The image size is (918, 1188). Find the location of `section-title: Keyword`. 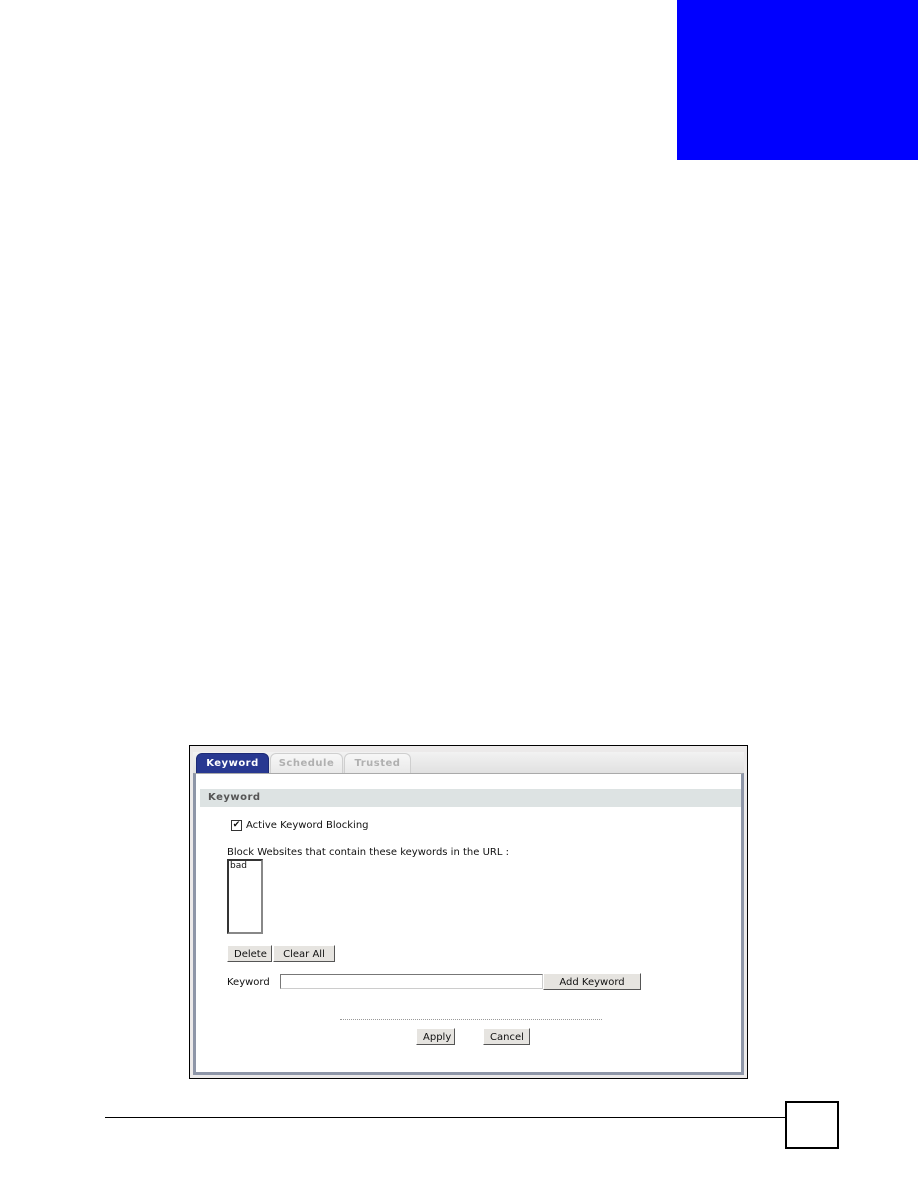

section-title: Keyword is located at coordinates (470, 798).